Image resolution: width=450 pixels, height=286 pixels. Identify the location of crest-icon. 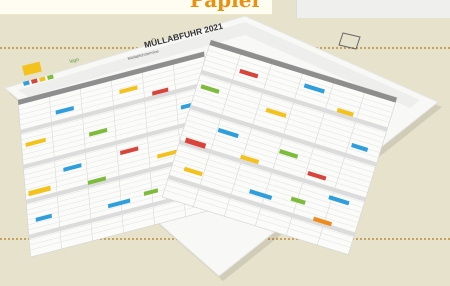
(349, 41).